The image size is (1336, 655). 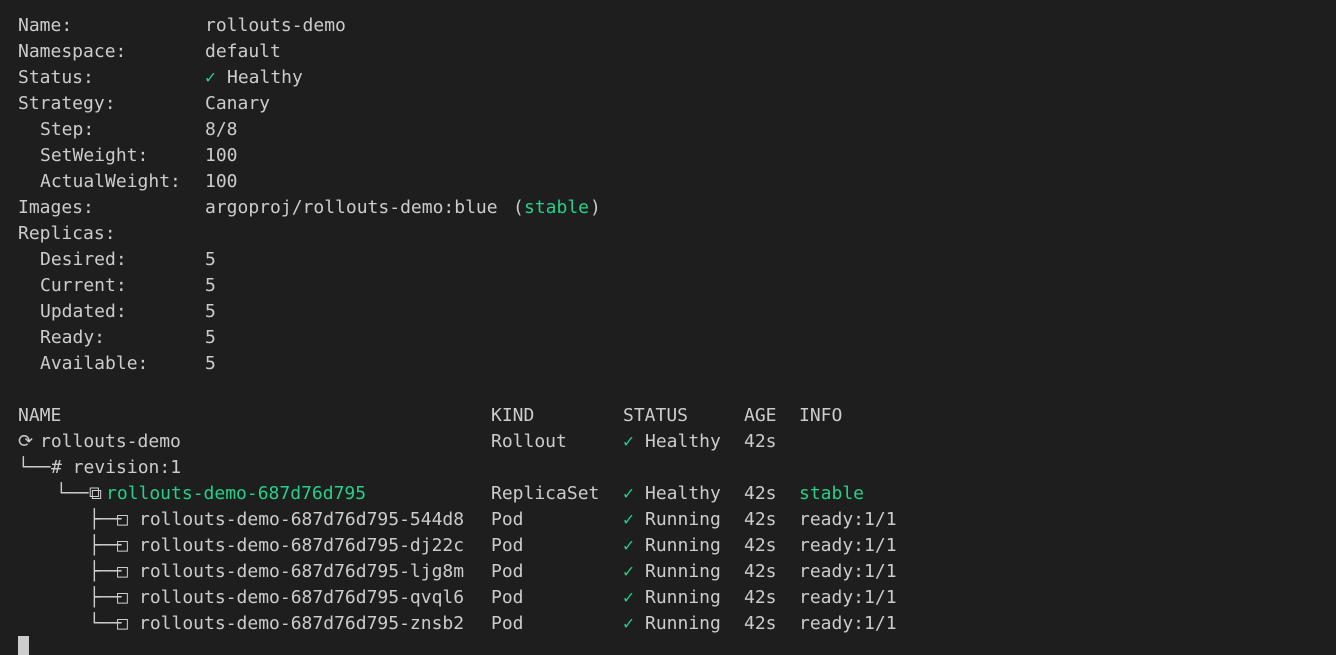 I want to click on label-replicas: Replicas:, so click(x=67, y=233).